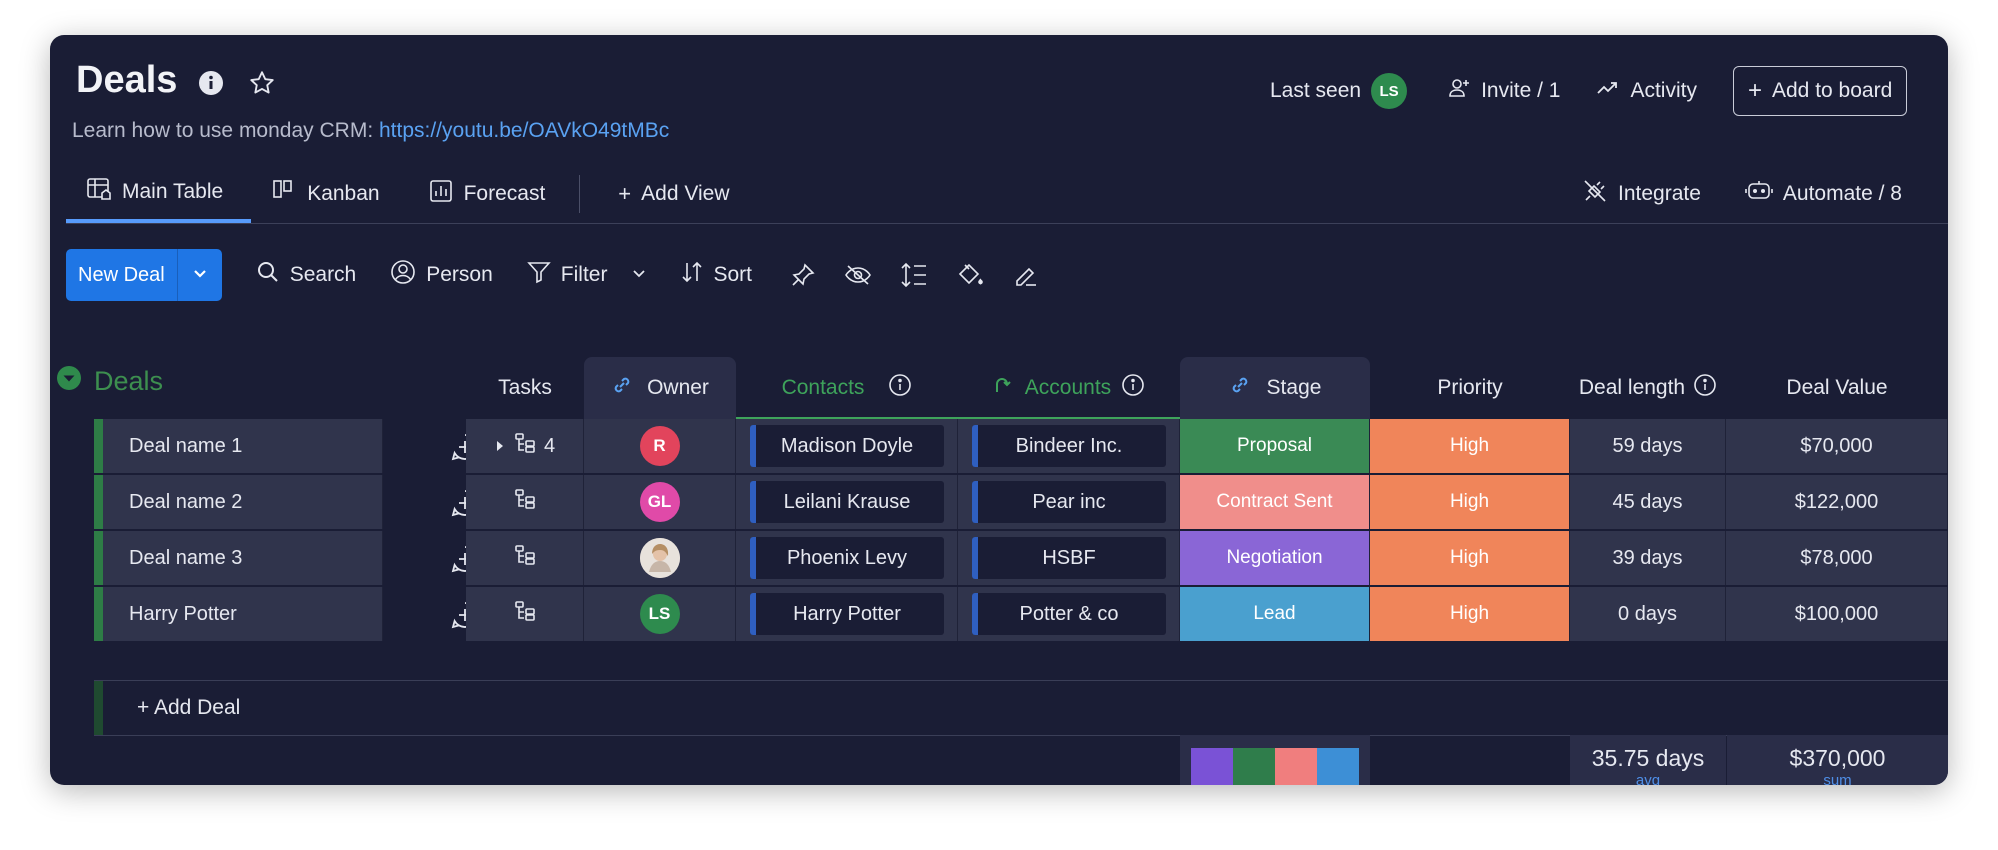 This screenshot has width=1998, height=850. What do you see at coordinates (1021, 708) in the screenshot?
I see `add-deal-row: + Add Deal` at bounding box center [1021, 708].